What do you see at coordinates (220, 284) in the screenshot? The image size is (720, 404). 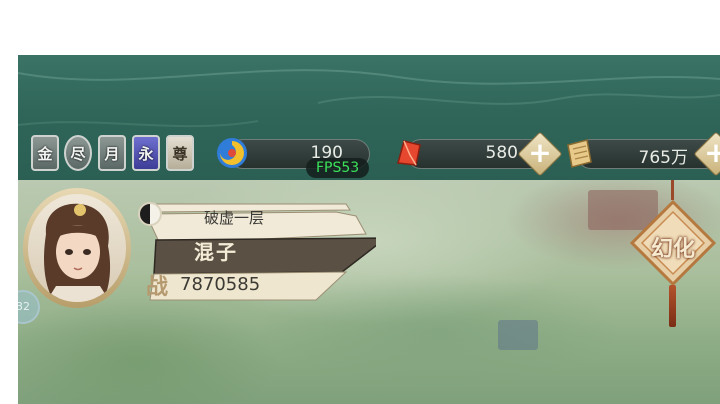 I see `combat-power-value: 7870585` at bounding box center [220, 284].